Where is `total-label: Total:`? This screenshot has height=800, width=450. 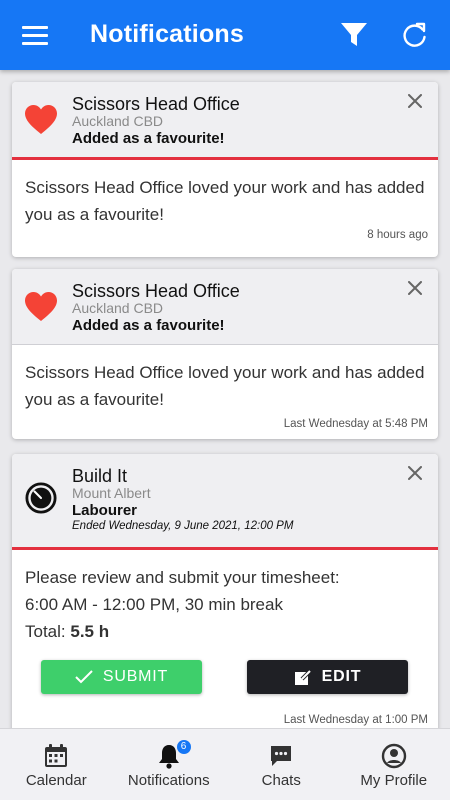 total-label: Total: is located at coordinates (45, 631).